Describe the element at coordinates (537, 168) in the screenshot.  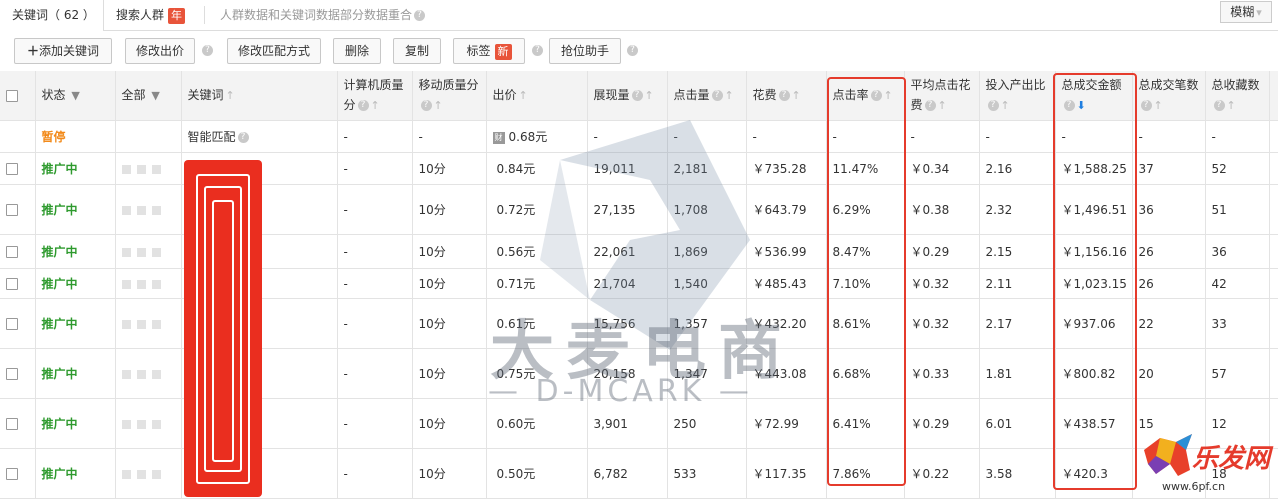
I see `bid-cell: 0.84元` at that location.